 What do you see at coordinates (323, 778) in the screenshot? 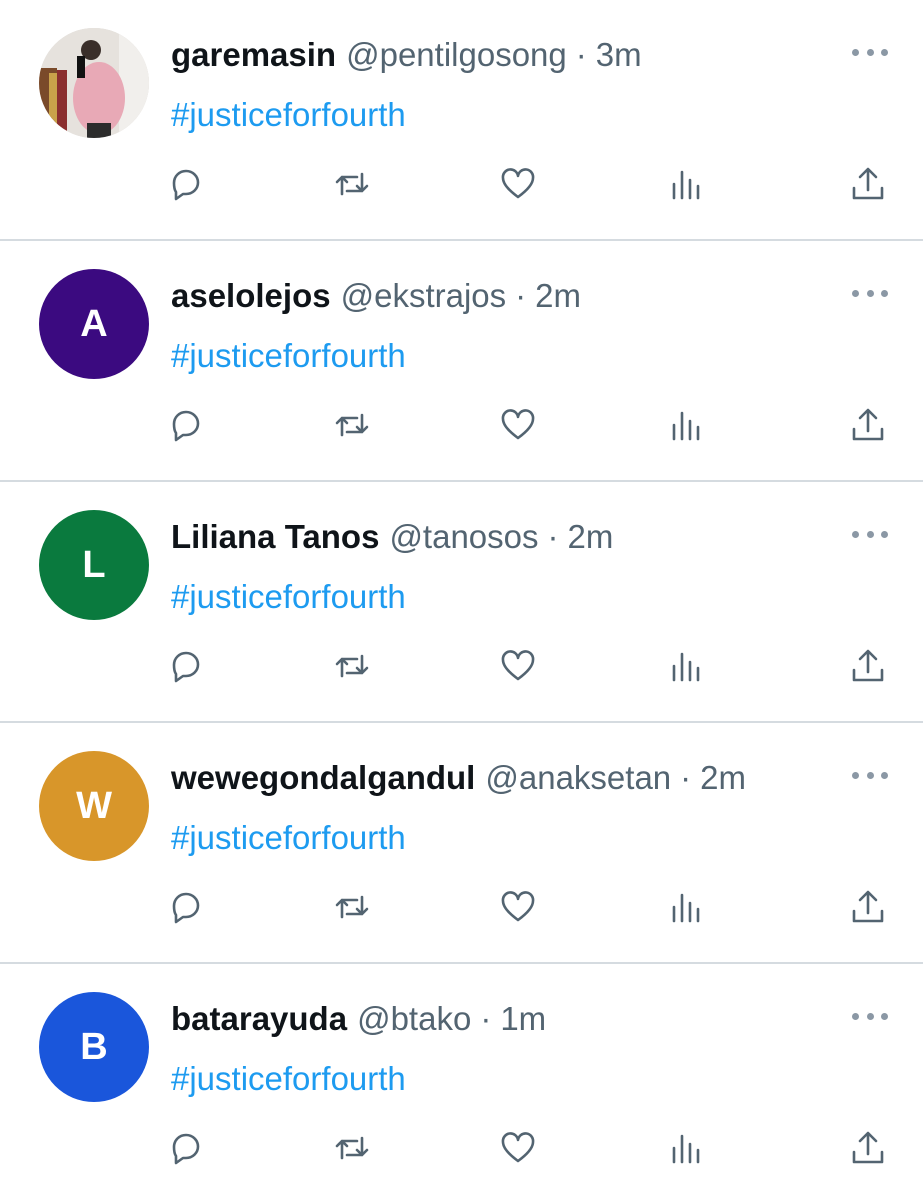
I see `display-name: wewegondalgandul` at bounding box center [323, 778].